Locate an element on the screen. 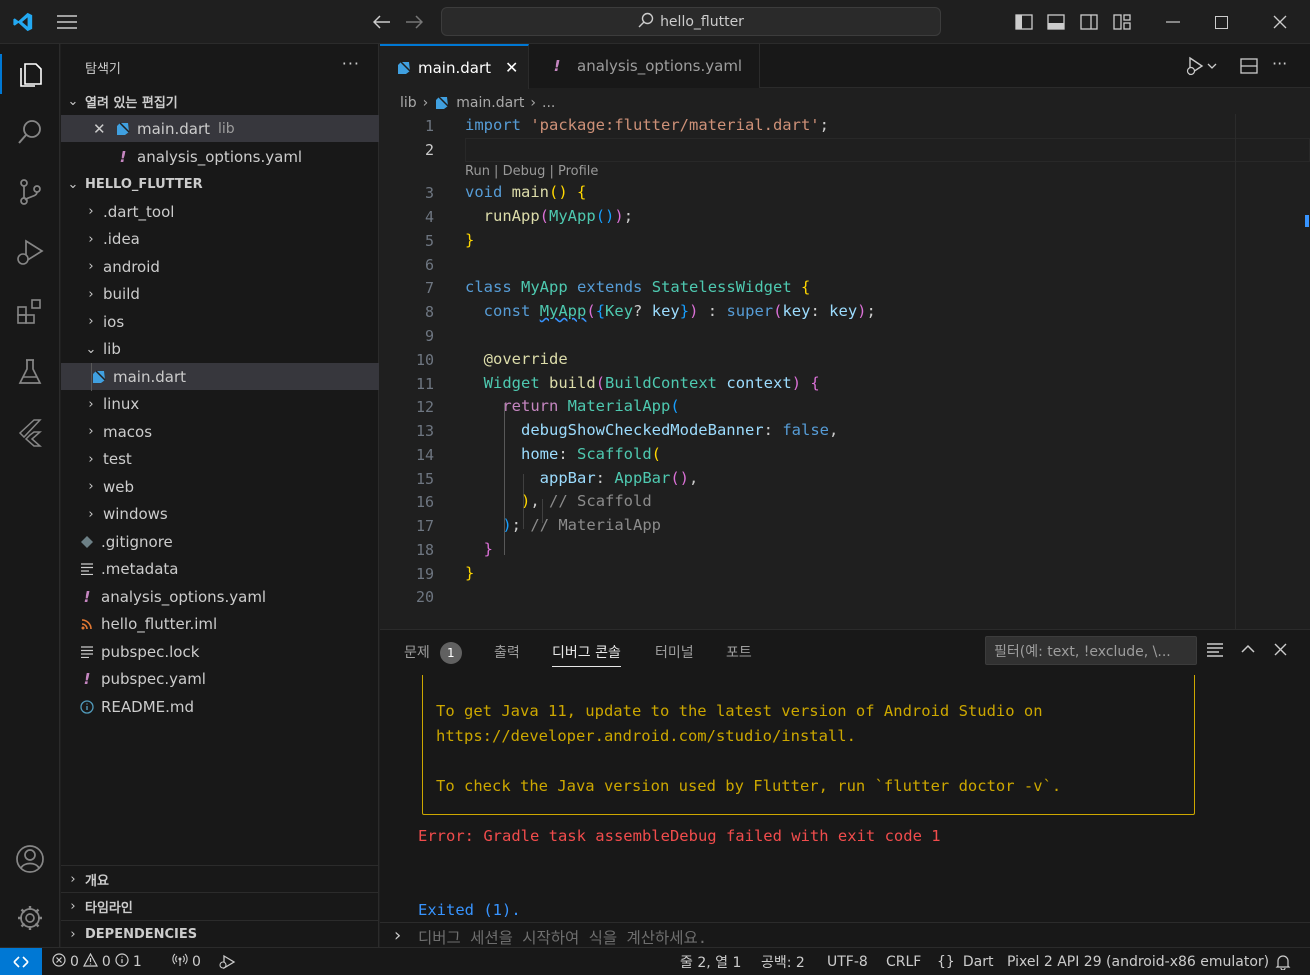 This screenshot has height=975, width=1310. toggle-secondary-sidebar-icon is located at coordinates (1089, 22).